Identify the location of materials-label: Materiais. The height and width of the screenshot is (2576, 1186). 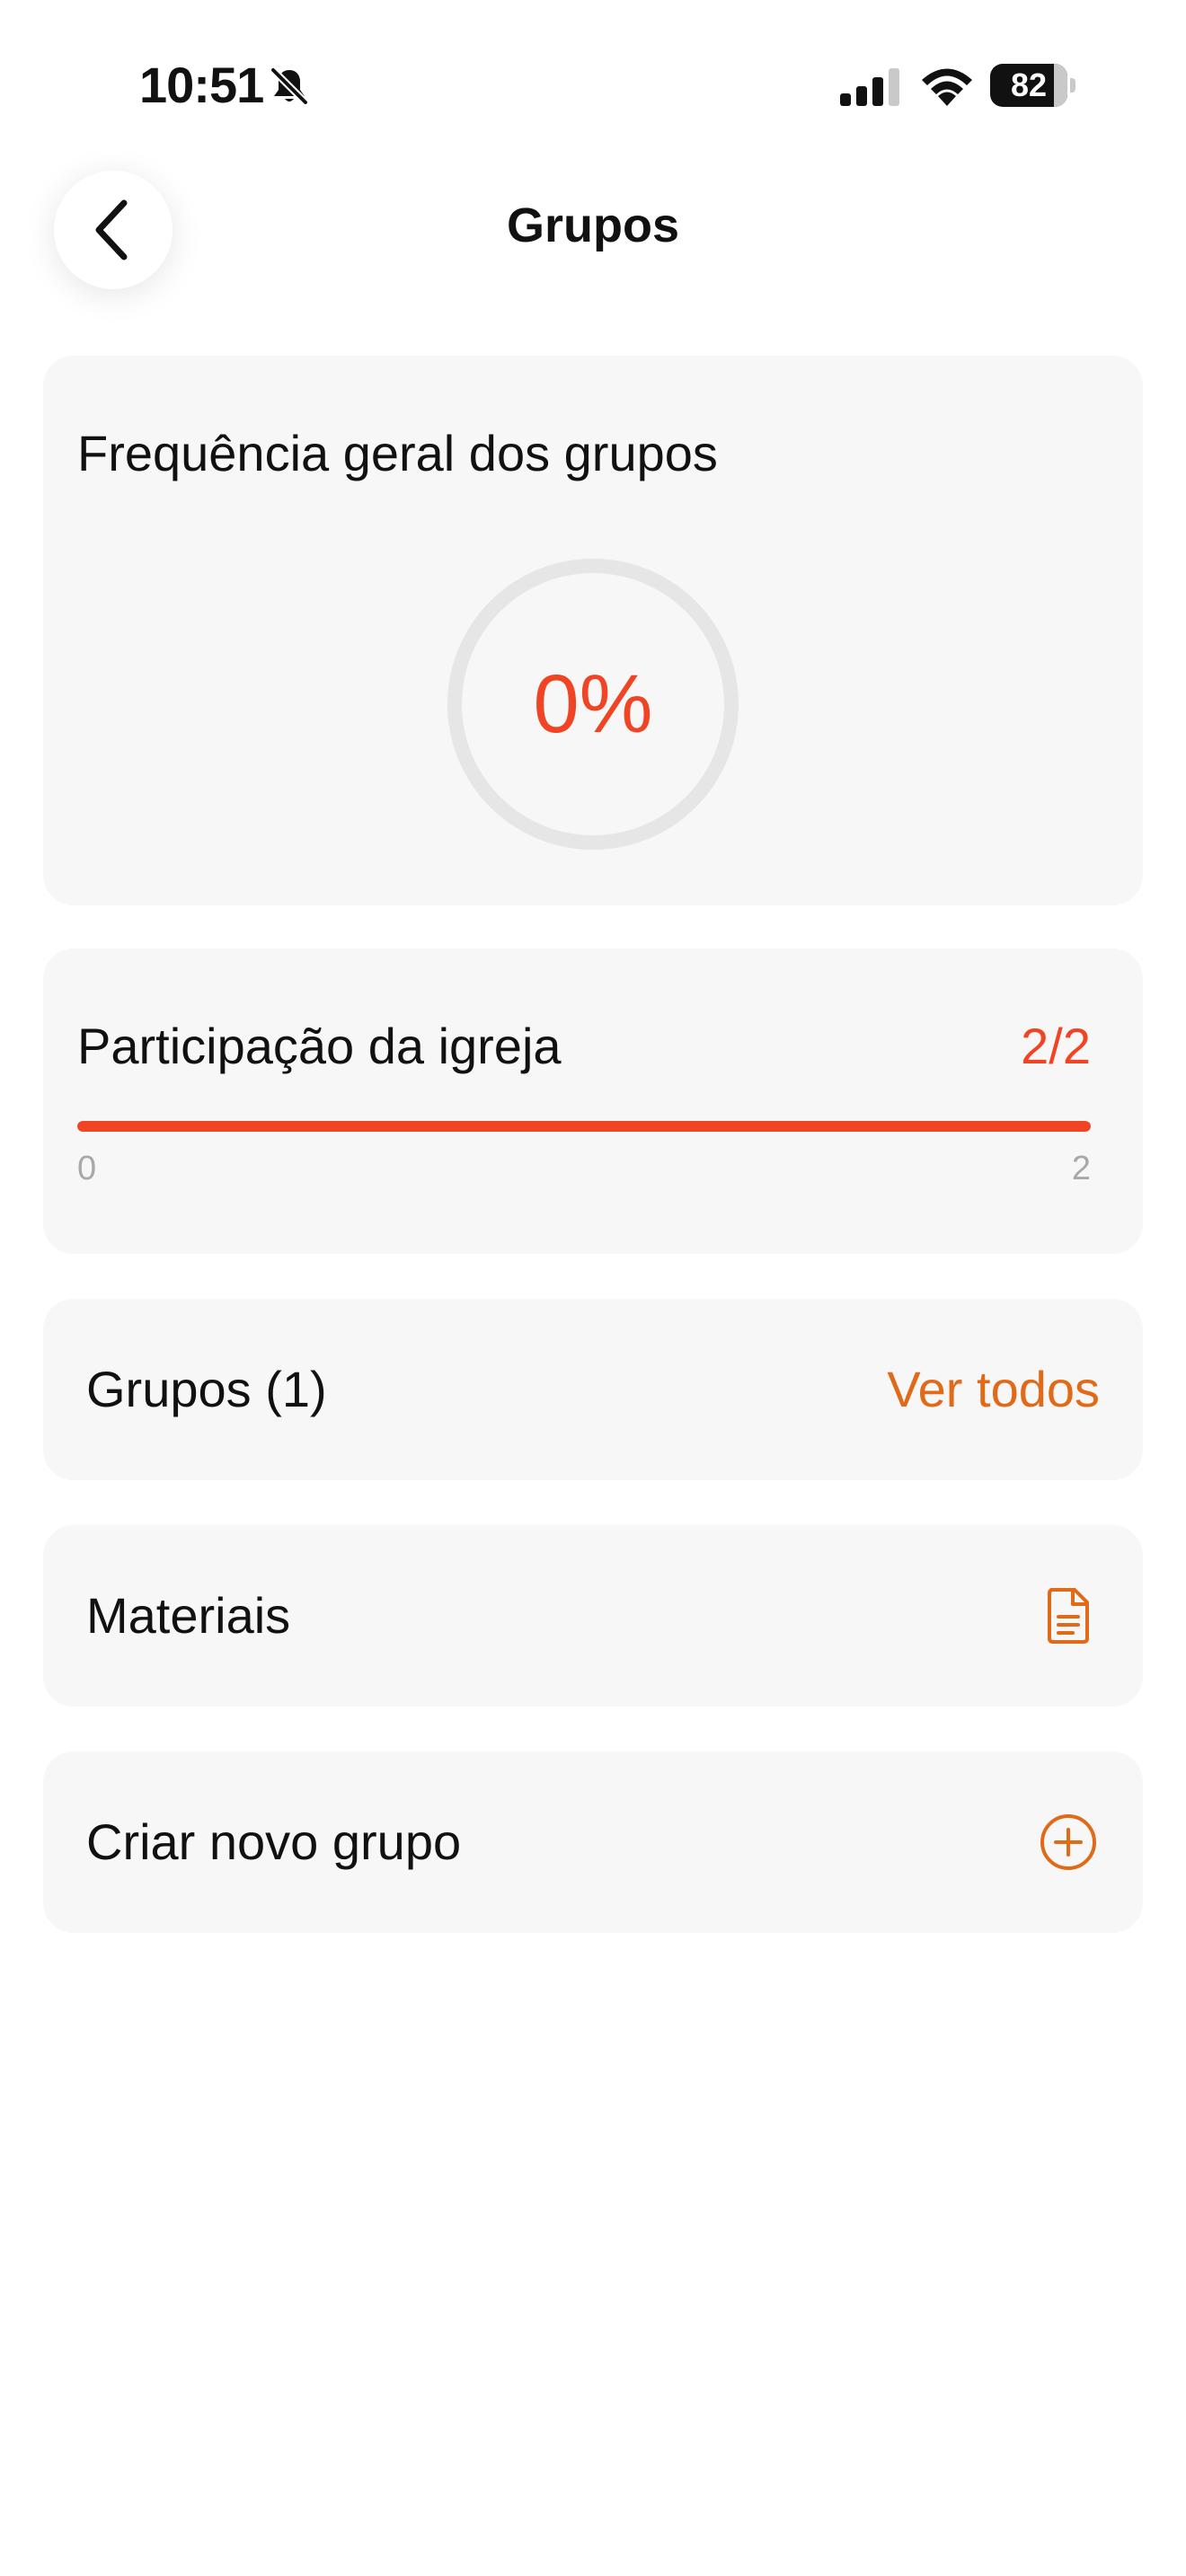
(188, 1615).